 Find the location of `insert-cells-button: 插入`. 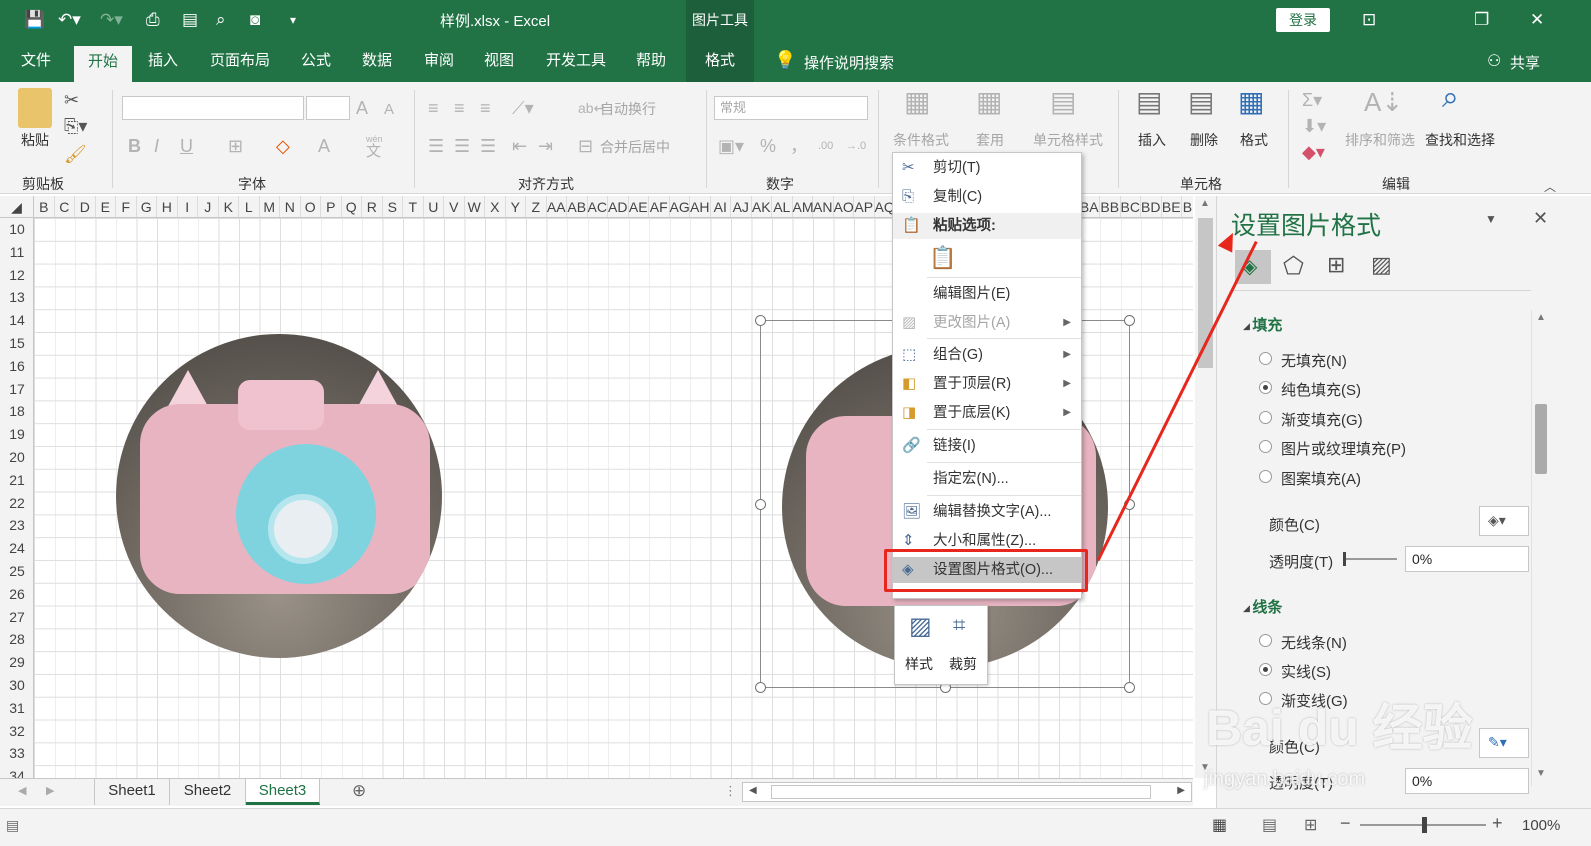

insert-cells-button: 插入 is located at coordinates (1152, 140).